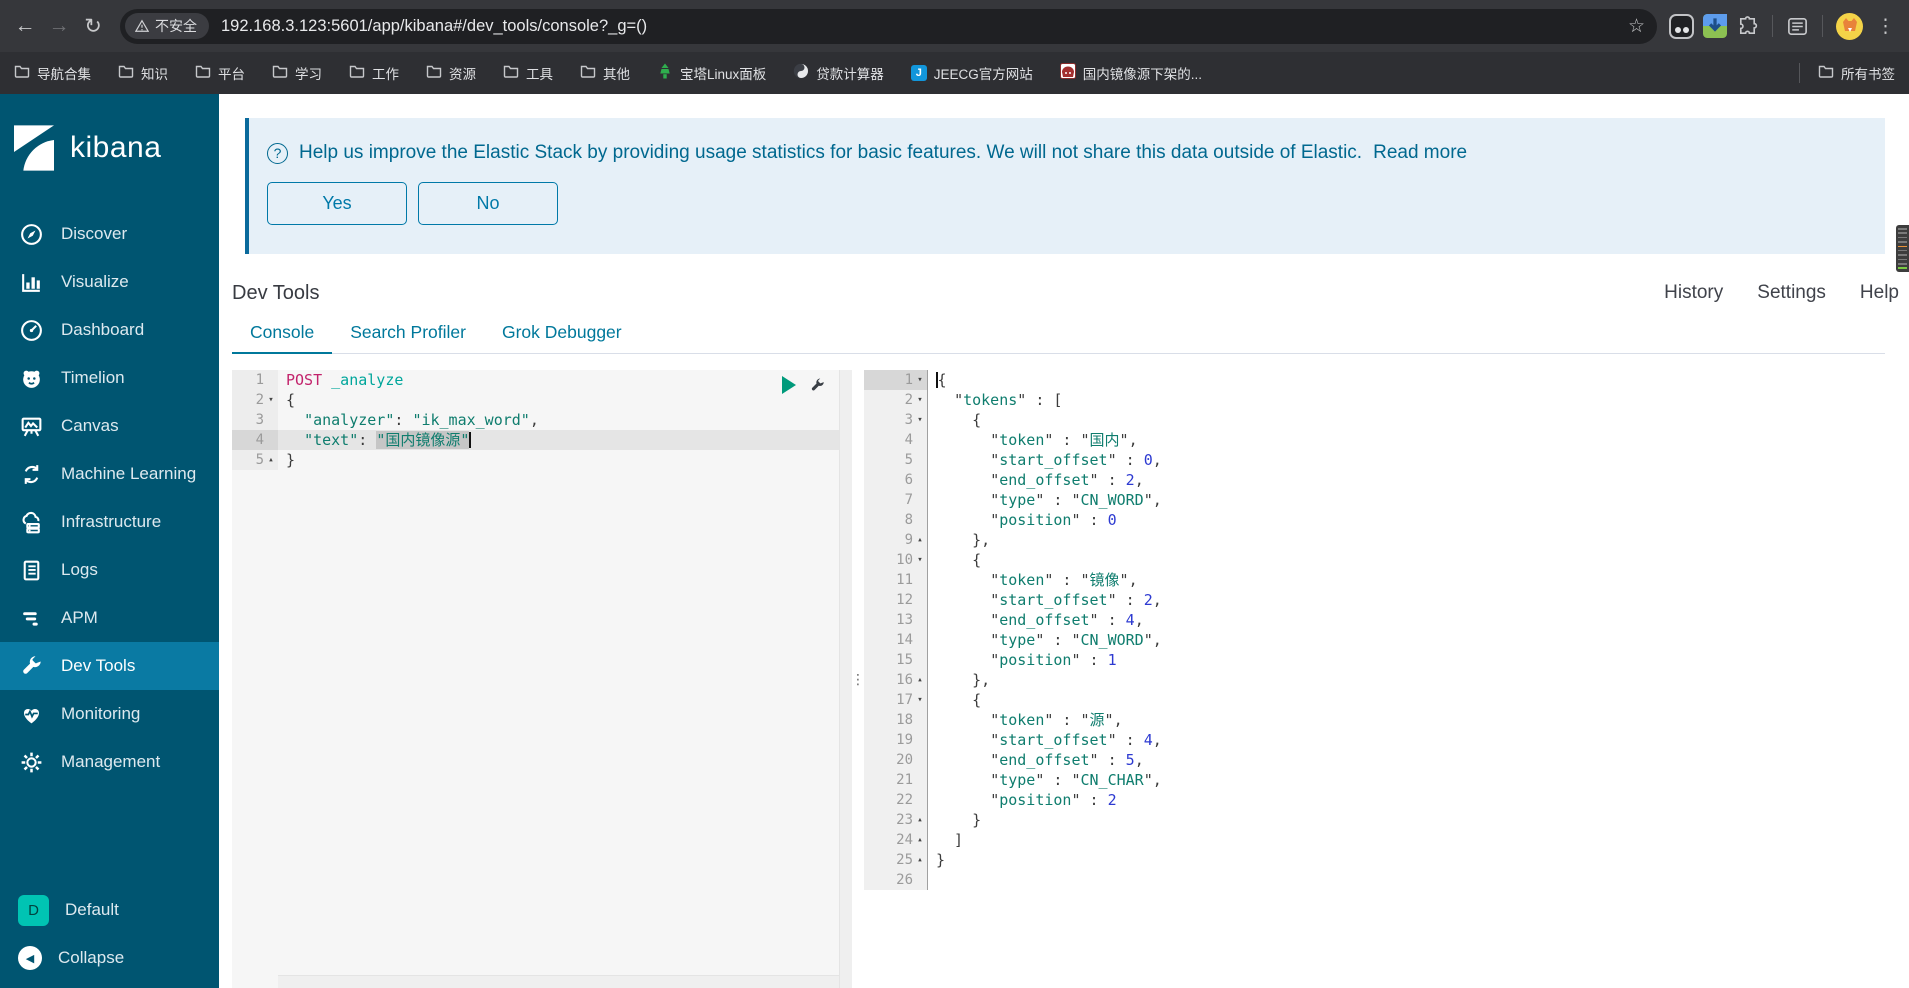 The image size is (1909, 988). I want to click on sidebar-item-label: Infrastructure, so click(111, 521).